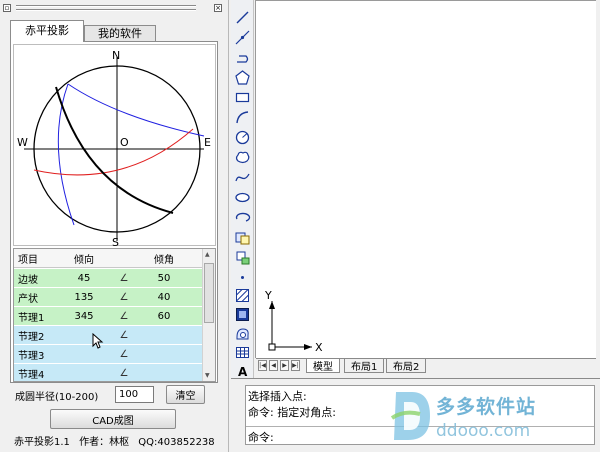 The image size is (600, 452). What do you see at coordinates (120, 33) in the screenshot?
I see `tab-my-software: 我的软件` at bounding box center [120, 33].